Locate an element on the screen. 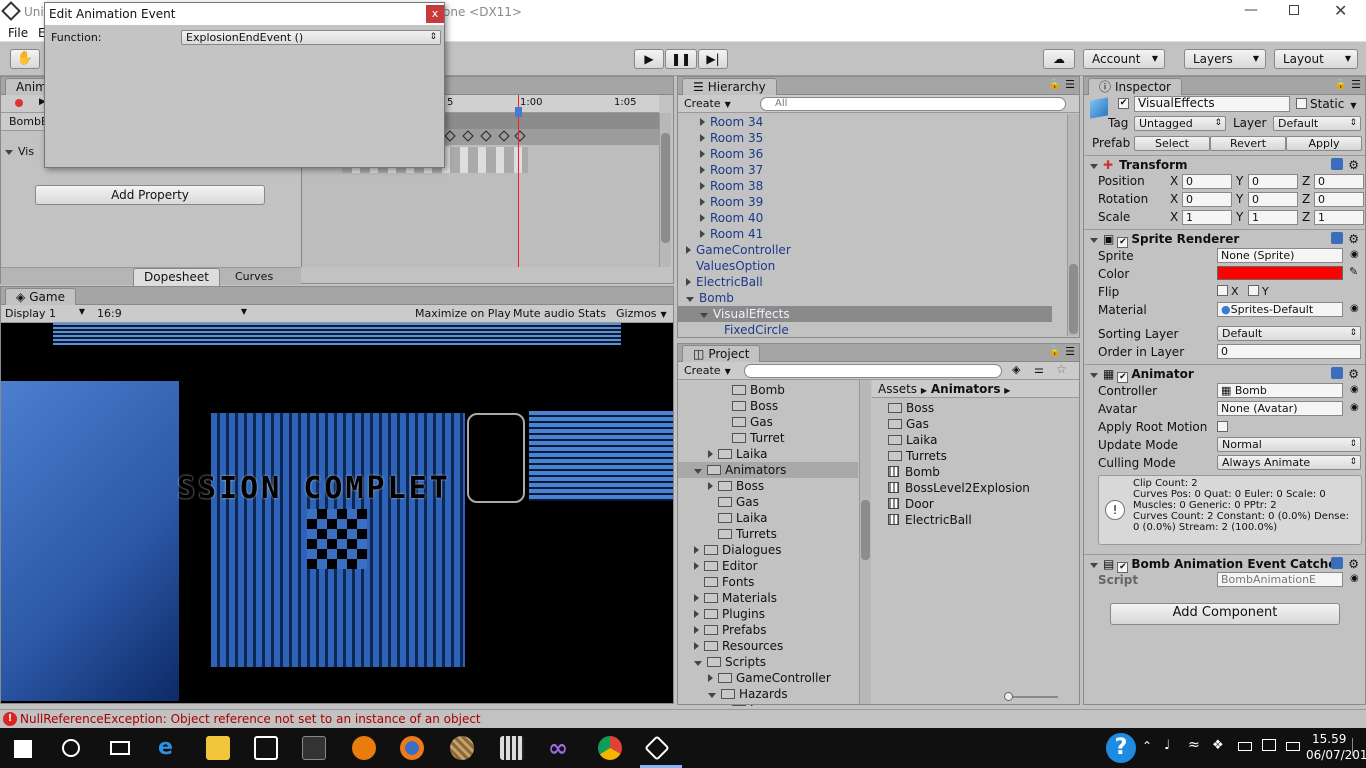  project-folder-item: Hazards is located at coordinates (768, 694).